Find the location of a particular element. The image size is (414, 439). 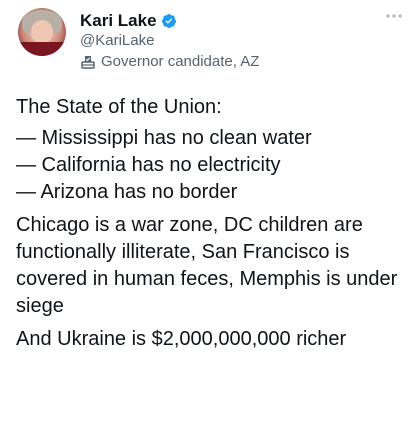

account-label: Governor candidate, AZ is located at coordinates (169, 61).